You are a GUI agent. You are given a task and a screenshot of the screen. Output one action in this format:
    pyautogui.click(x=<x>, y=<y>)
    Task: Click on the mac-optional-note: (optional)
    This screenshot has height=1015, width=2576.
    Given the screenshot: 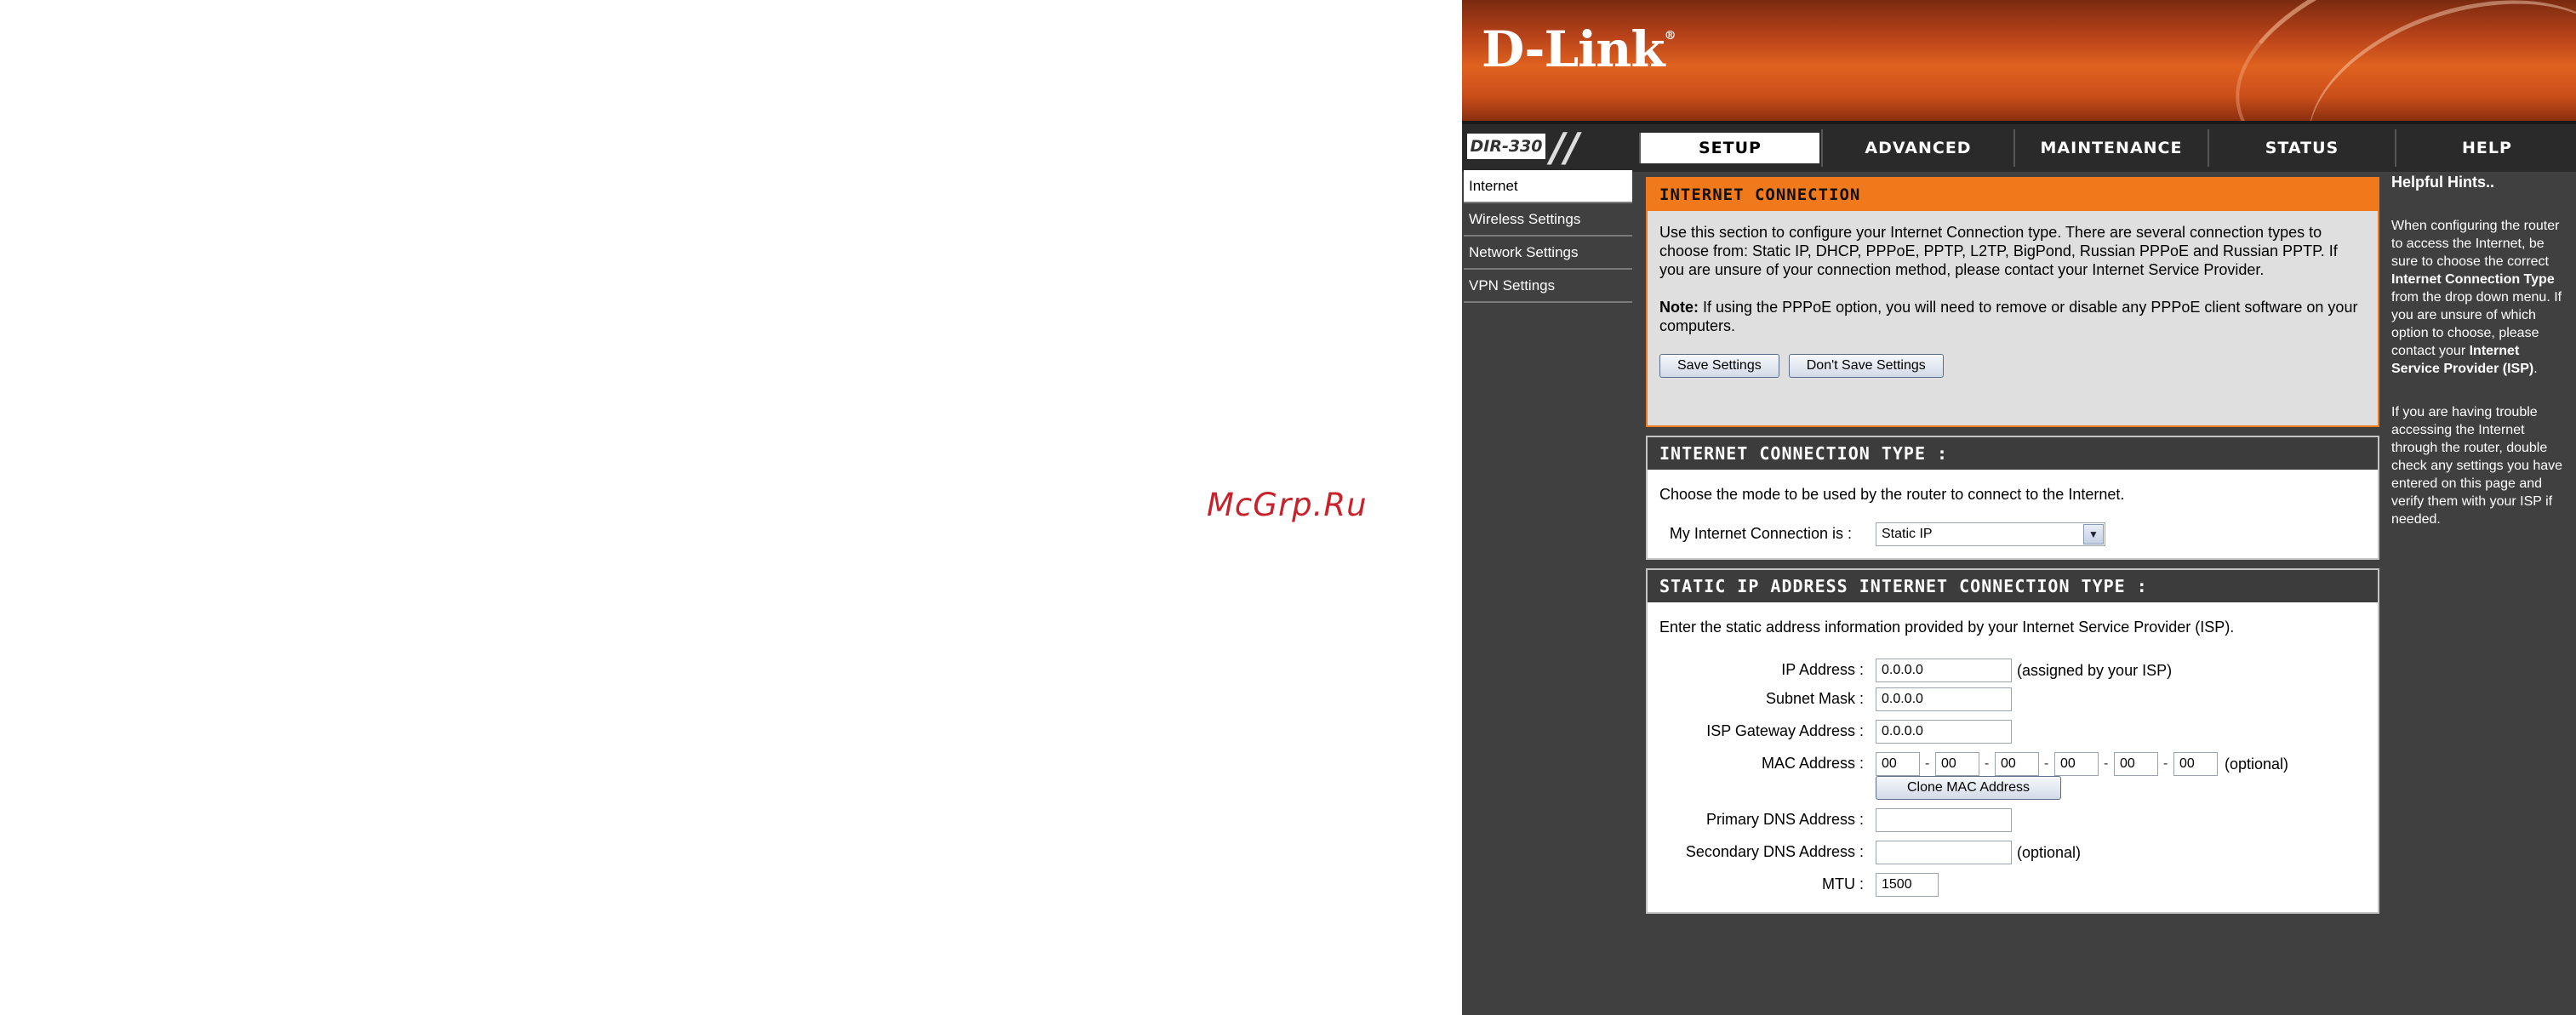 What is the action you would take?
    pyautogui.click(x=2257, y=765)
    